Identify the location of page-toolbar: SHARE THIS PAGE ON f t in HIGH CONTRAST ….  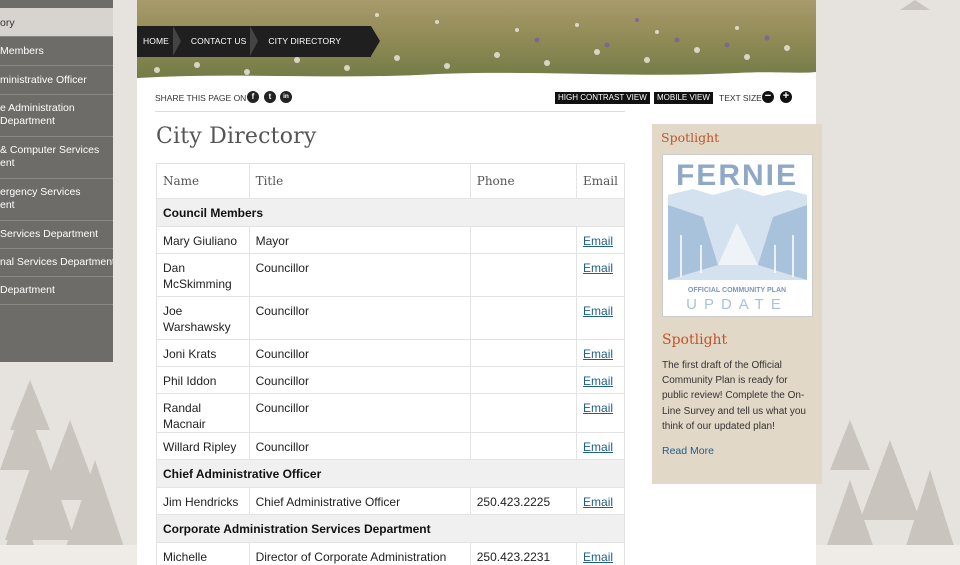
(476, 98).